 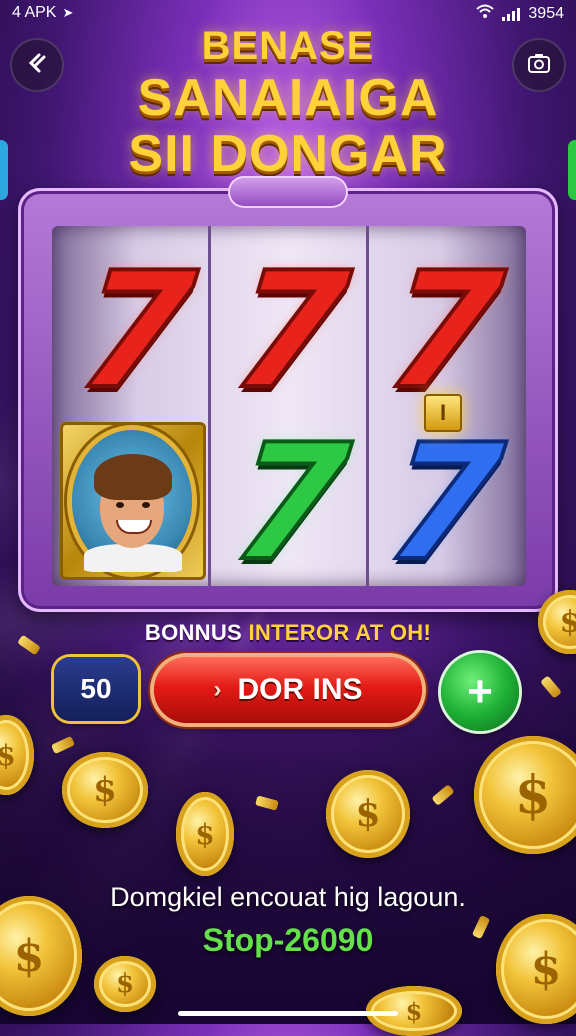 I want to click on chevron-right-icon: ›, so click(x=217, y=689).